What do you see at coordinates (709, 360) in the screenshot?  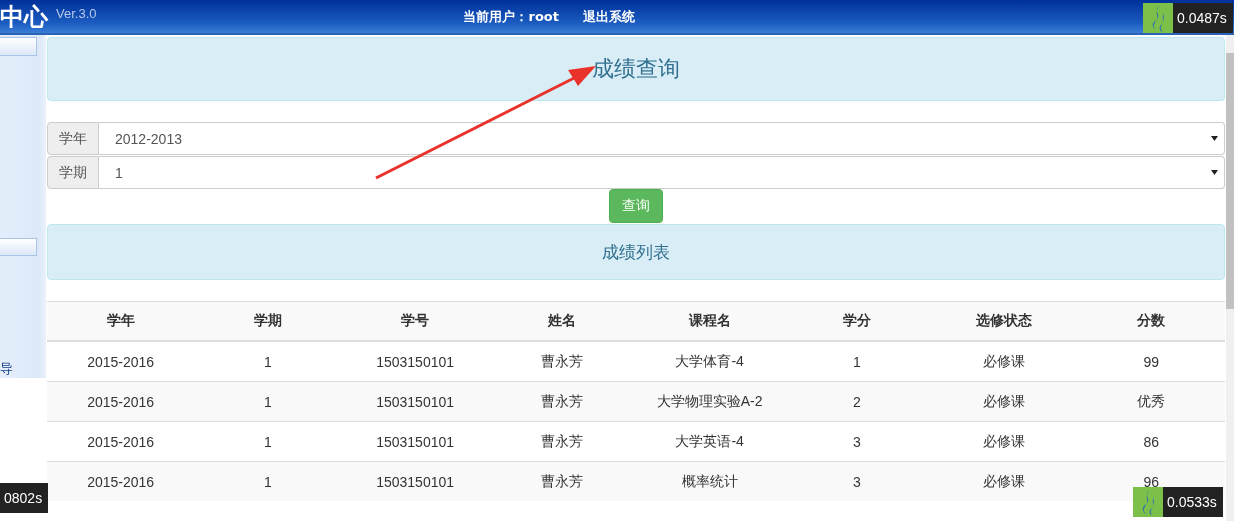 I see `table-cell: 大学体育-4` at bounding box center [709, 360].